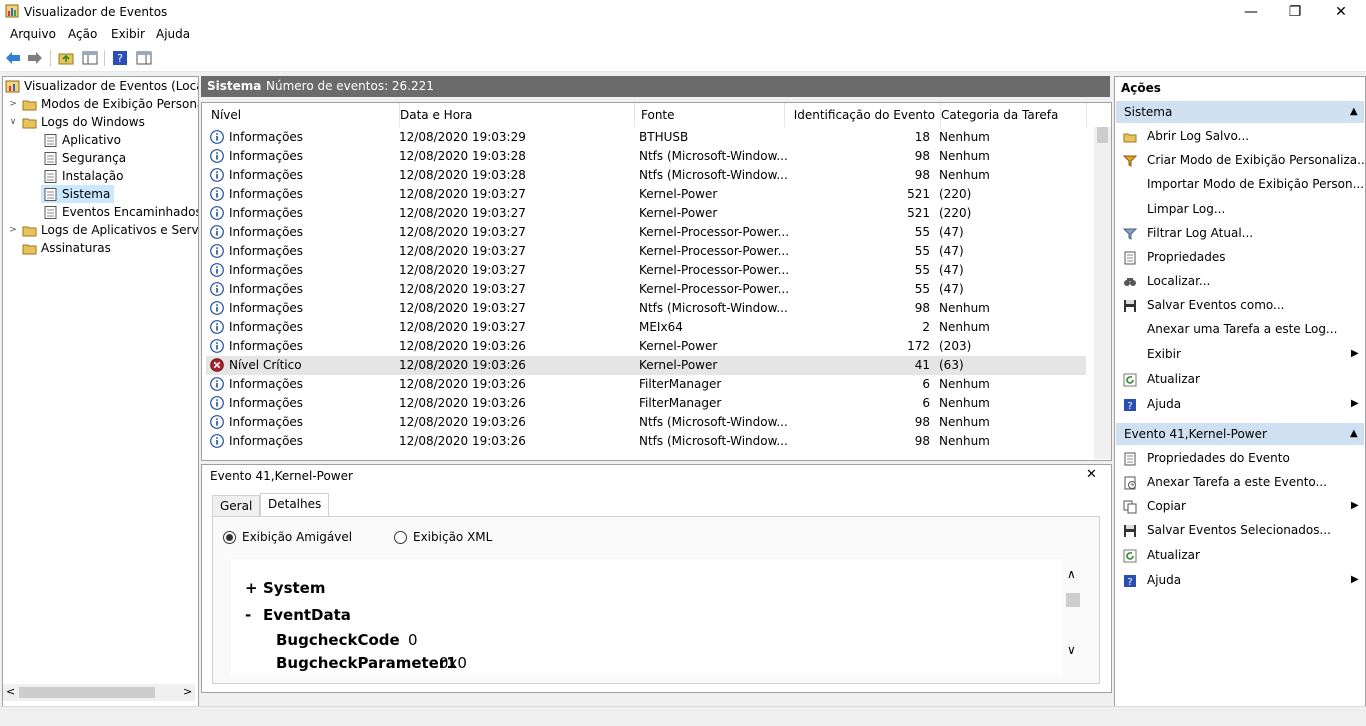  Describe the element at coordinates (102, 230) in the screenshot. I see `tree-item-apps-services: > Logs de Aplicativos e Serviço` at that location.